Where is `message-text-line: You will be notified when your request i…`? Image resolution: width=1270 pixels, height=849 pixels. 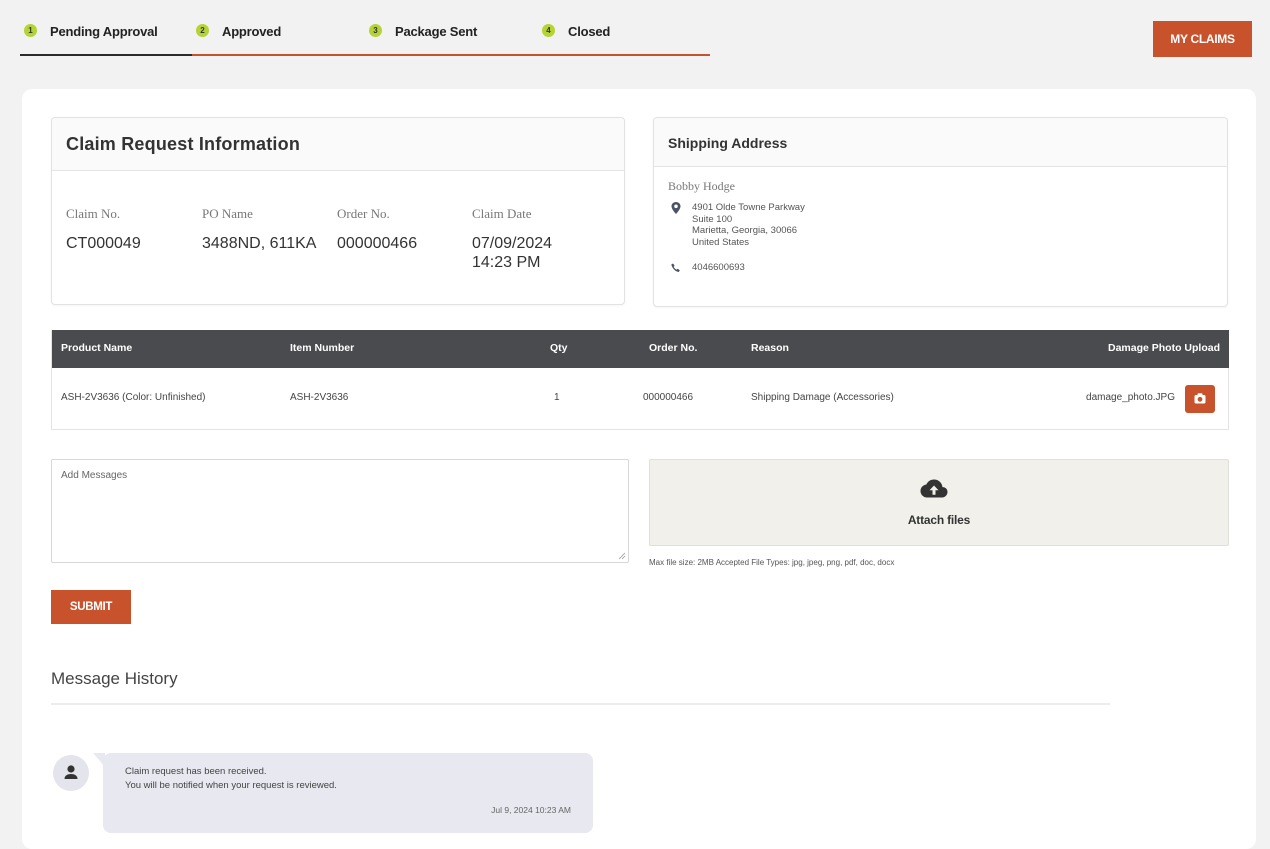
message-text-line: You will be notified when your request i… is located at coordinates (231, 785).